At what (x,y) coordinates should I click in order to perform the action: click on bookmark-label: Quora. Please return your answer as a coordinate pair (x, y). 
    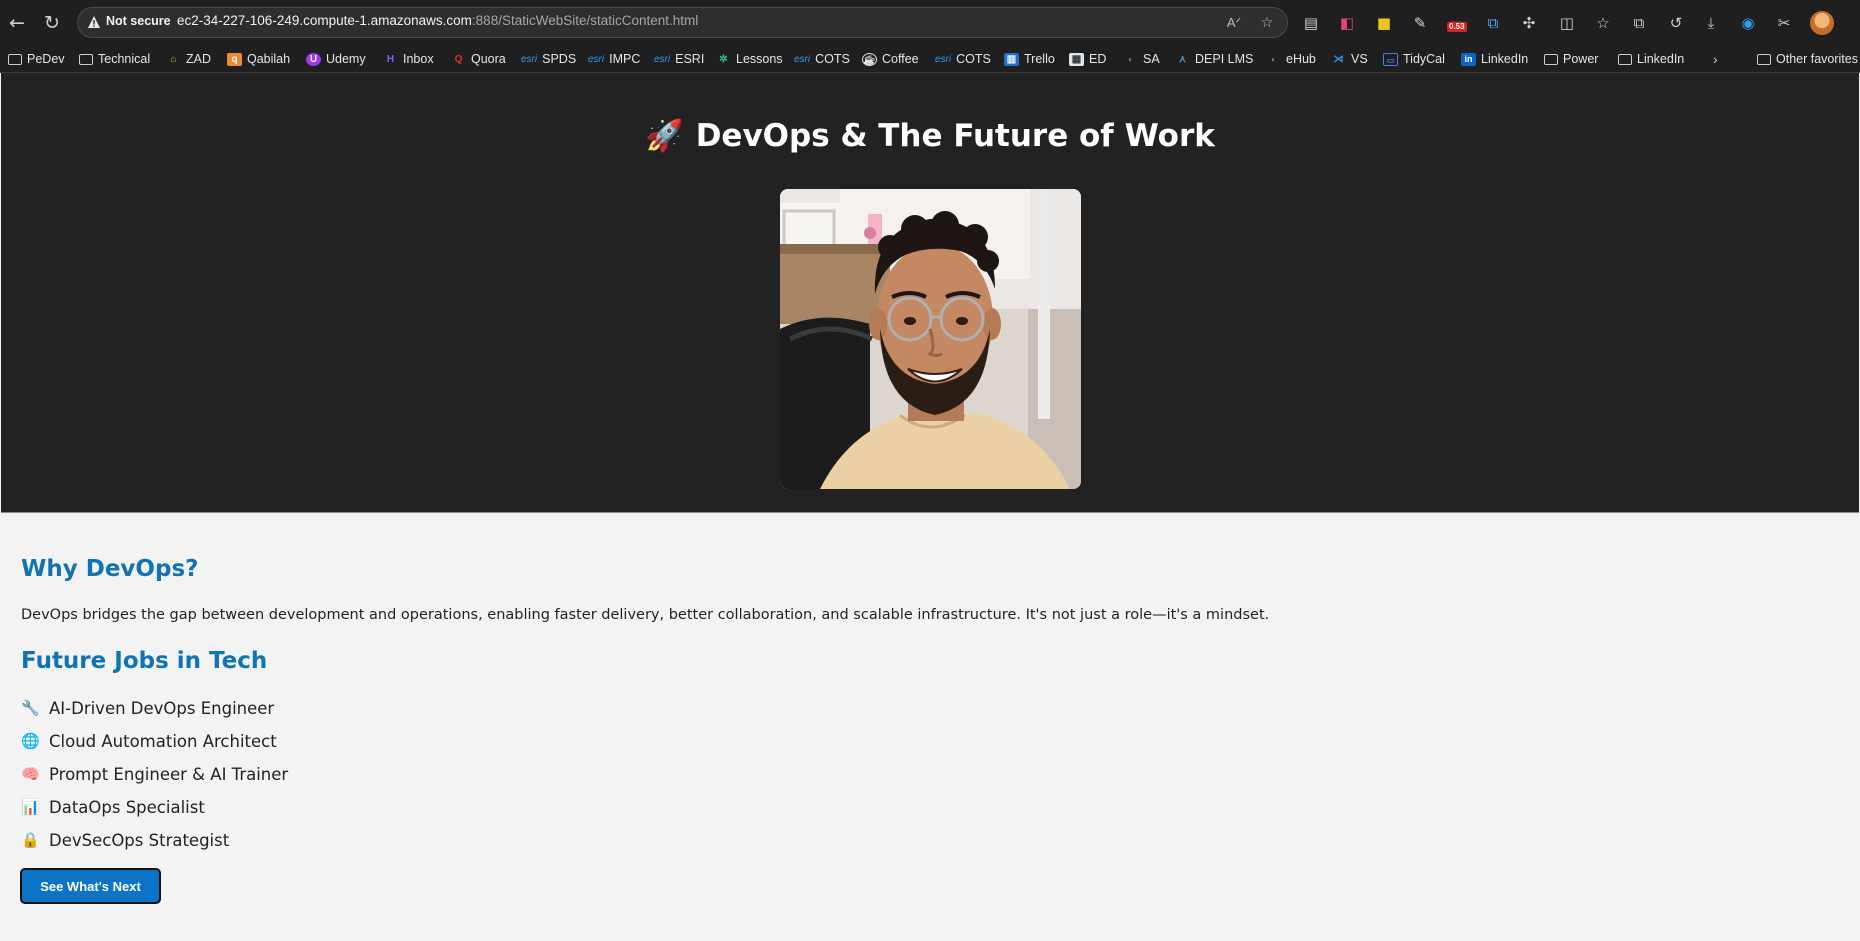
    Looking at the image, I should click on (488, 59).